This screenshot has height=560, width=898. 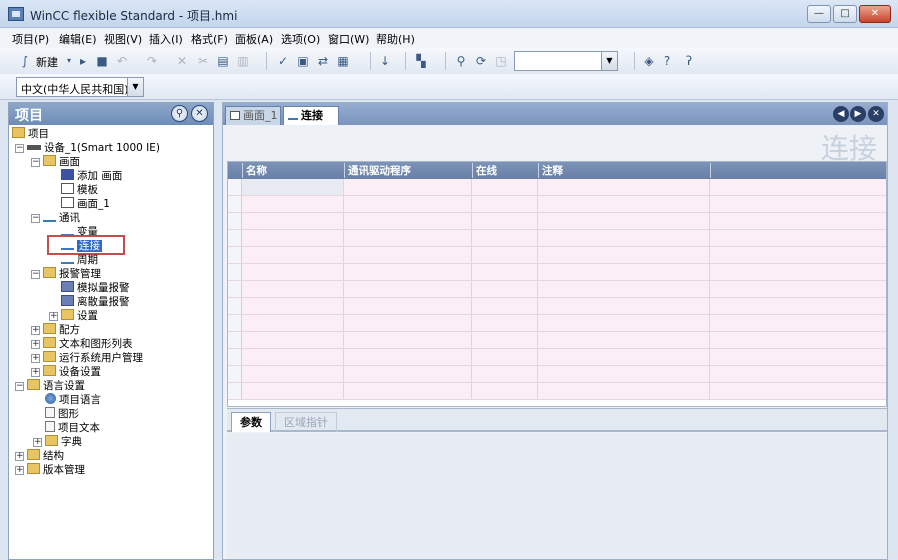 I want to click on tree-item-project-texts: 项目文本, so click(x=72, y=428).